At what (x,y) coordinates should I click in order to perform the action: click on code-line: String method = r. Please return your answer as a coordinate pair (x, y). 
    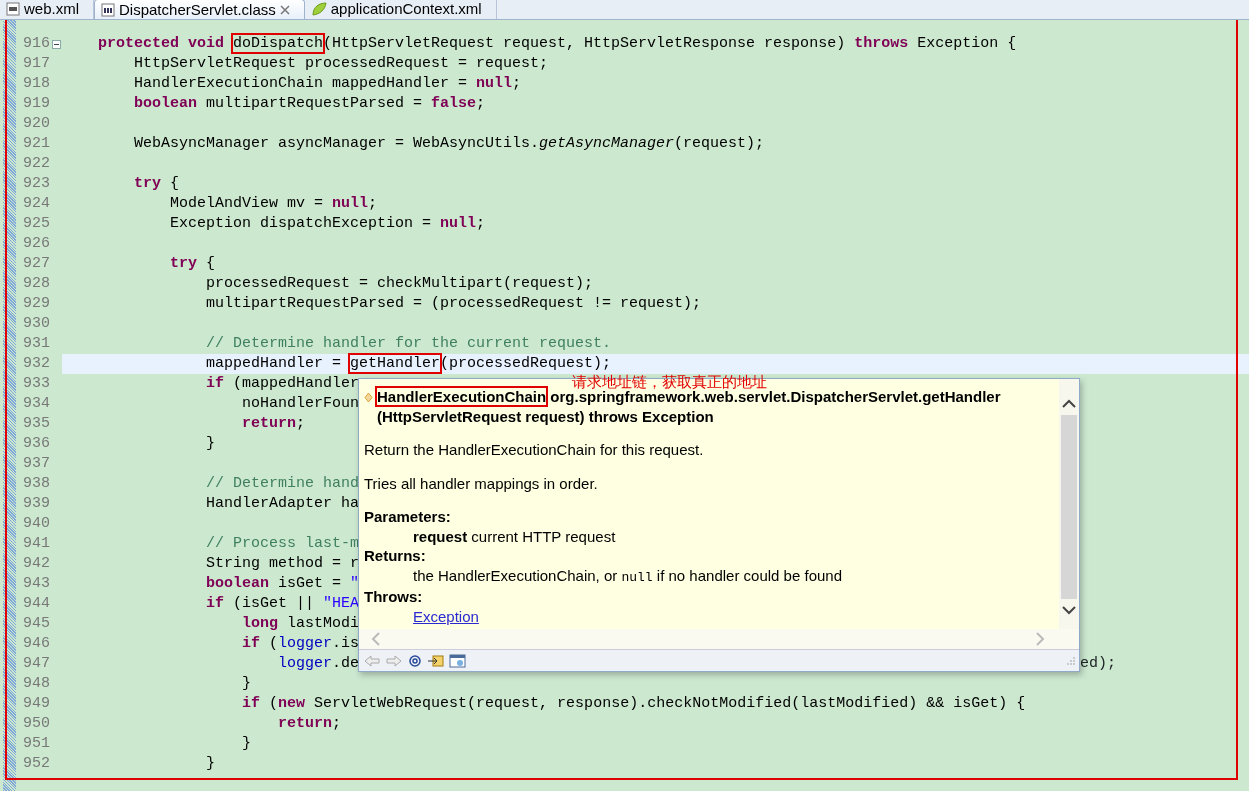
    Looking at the image, I should click on (282, 564).